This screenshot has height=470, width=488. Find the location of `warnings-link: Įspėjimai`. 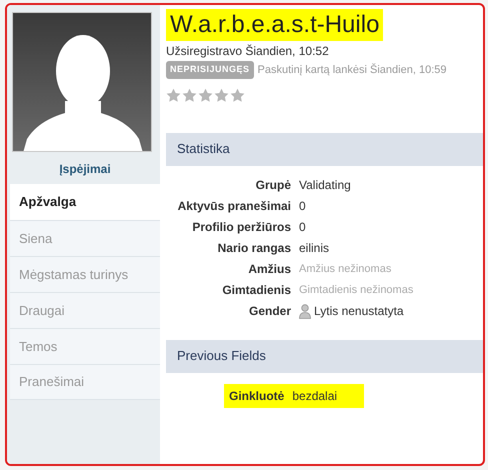

warnings-link: Įspėjimai is located at coordinates (85, 171).